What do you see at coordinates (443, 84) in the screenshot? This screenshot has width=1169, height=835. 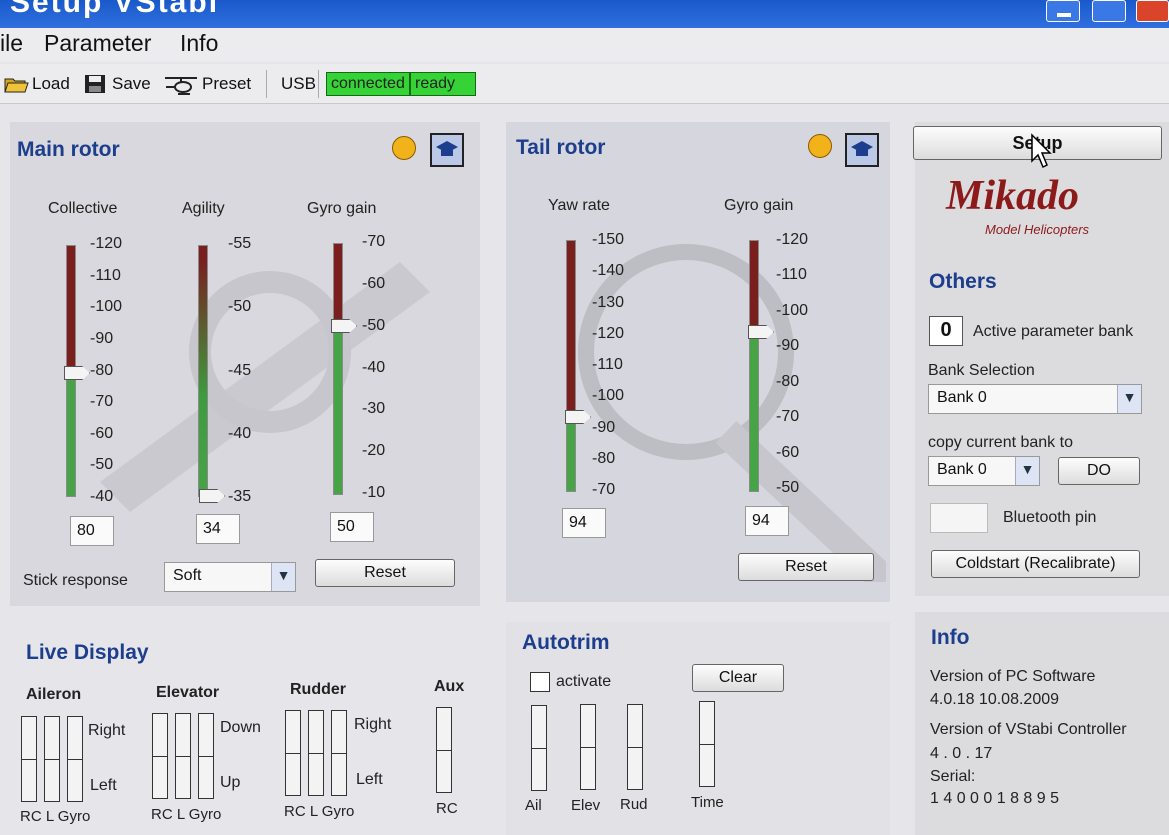 I see `ready-status: ready` at bounding box center [443, 84].